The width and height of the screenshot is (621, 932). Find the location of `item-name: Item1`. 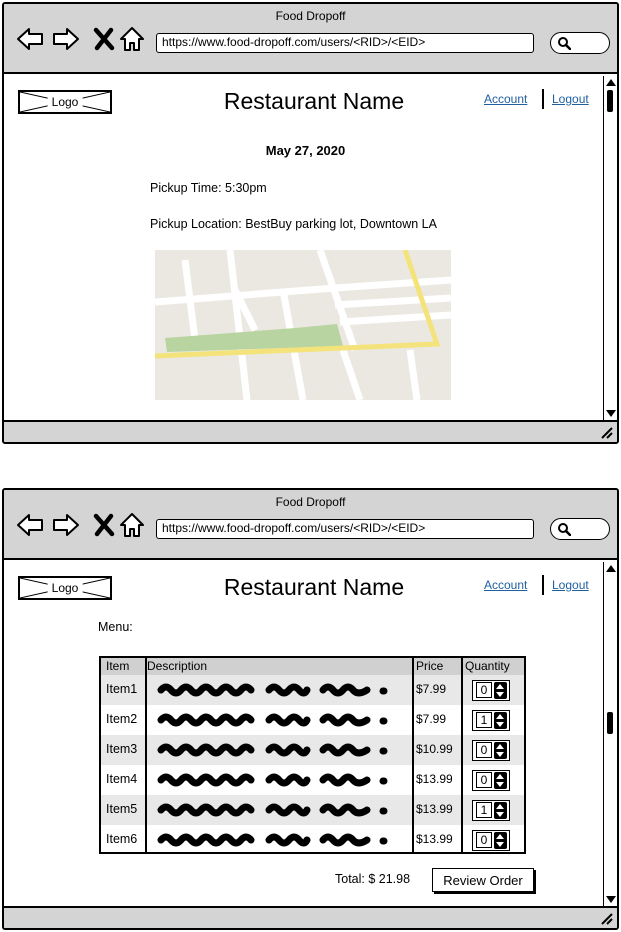

item-name: Item1 is located at coordinates (122, 689).